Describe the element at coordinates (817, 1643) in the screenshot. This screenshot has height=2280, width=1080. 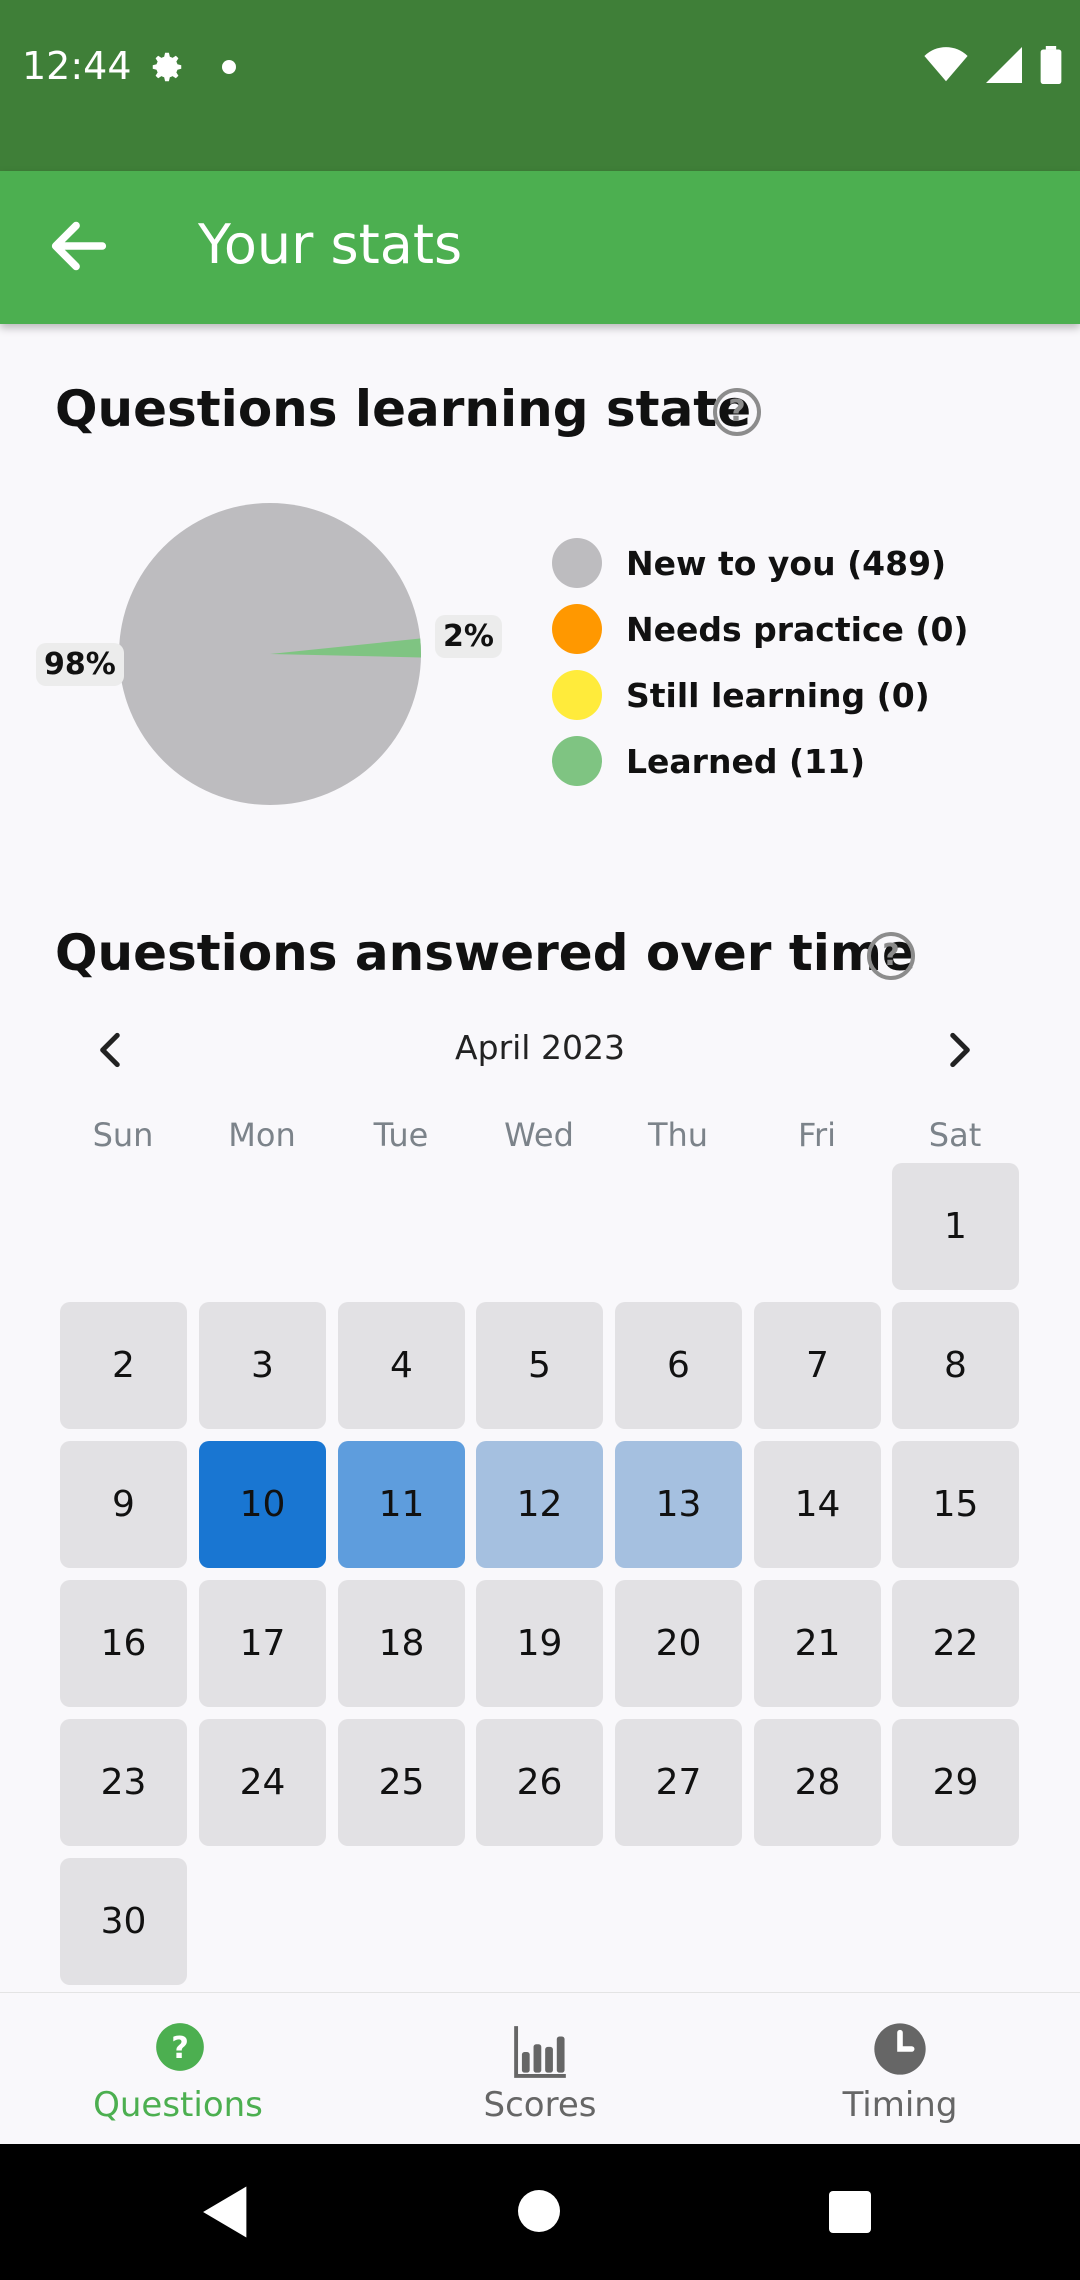
I see `calendar-day-21: 21` at that location.